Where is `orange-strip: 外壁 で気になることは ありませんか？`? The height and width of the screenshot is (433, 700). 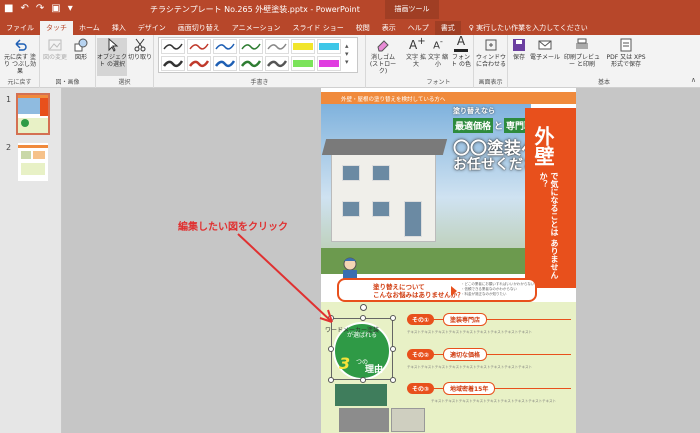 orange-strip: 外壁 で気になることは ありませんか？ is located at coordinates (550, 198).